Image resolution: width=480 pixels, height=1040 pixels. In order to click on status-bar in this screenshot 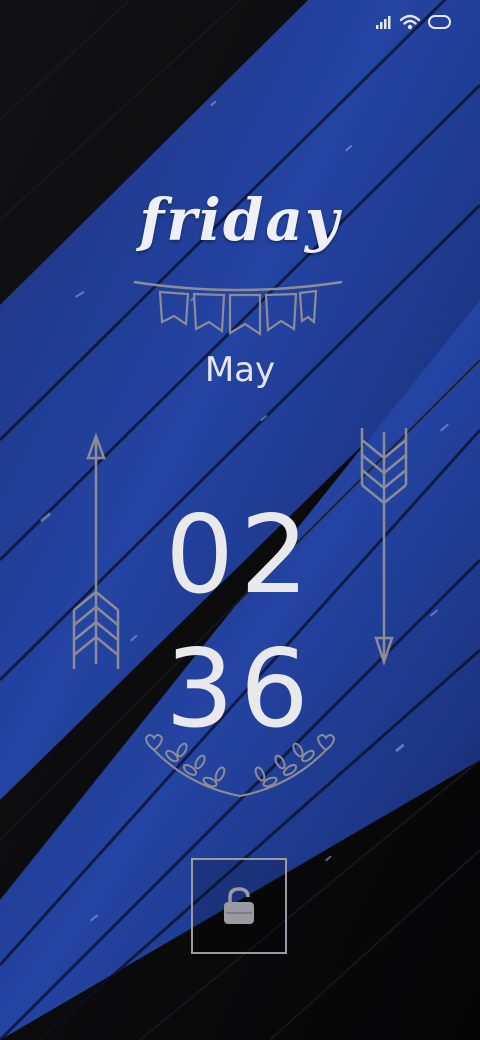, I will do `click(414, 22)`.